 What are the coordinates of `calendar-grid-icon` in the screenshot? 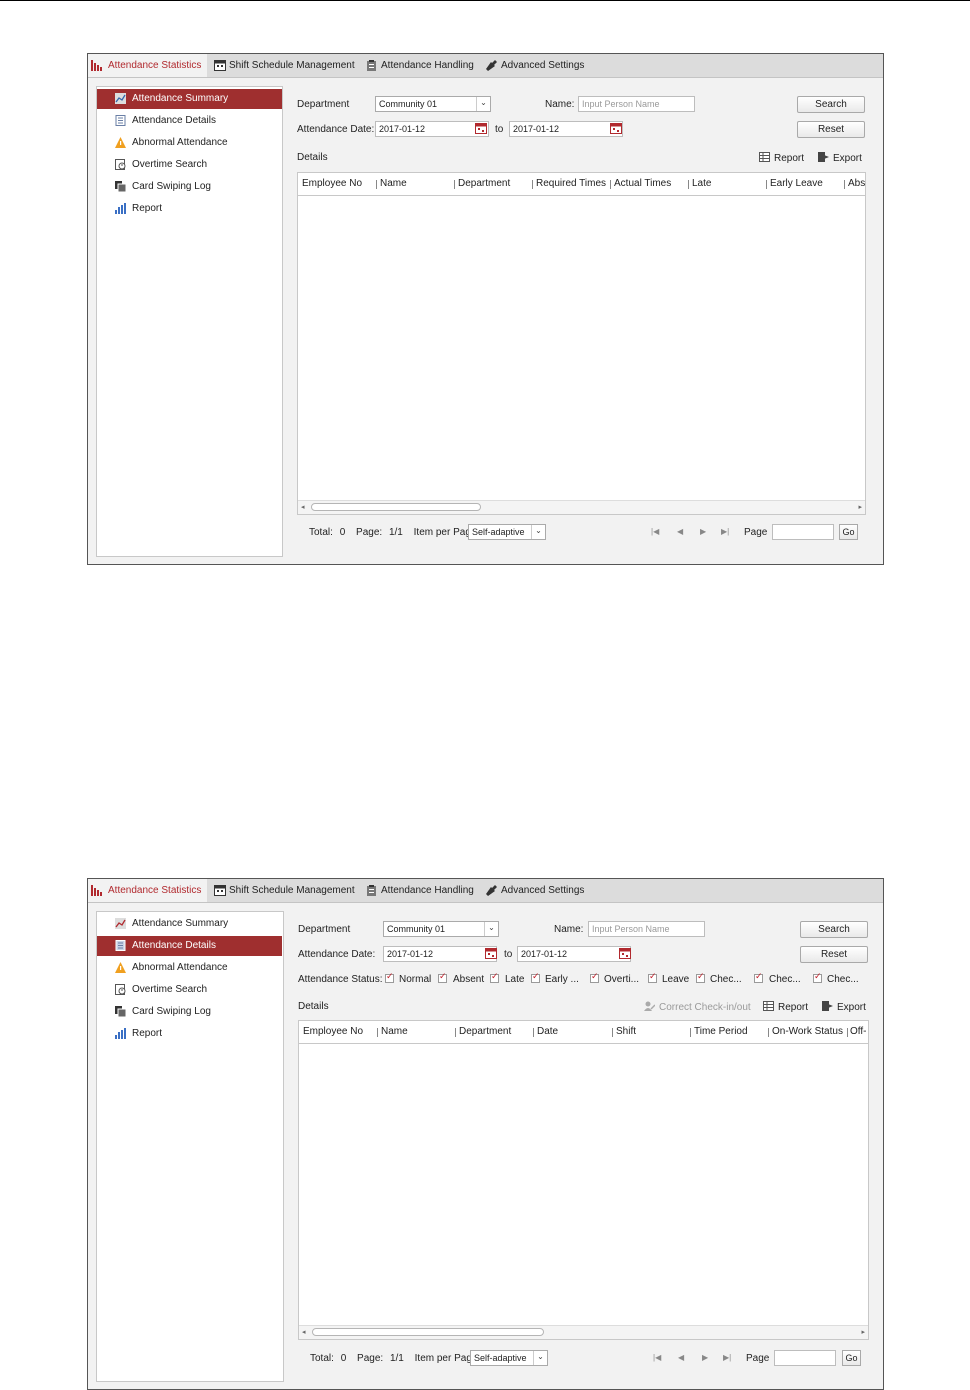 It's located at (220, 890).